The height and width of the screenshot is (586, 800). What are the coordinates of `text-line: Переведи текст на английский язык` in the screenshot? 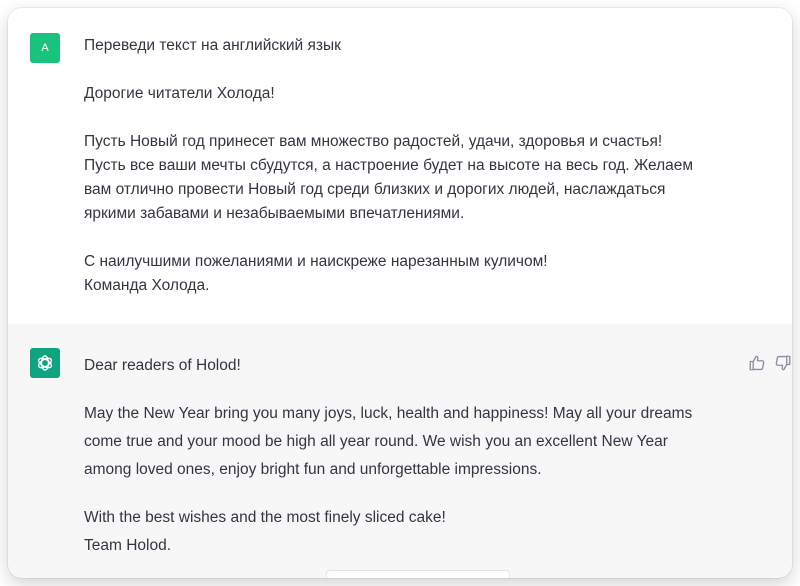 It's located at (212, 45).